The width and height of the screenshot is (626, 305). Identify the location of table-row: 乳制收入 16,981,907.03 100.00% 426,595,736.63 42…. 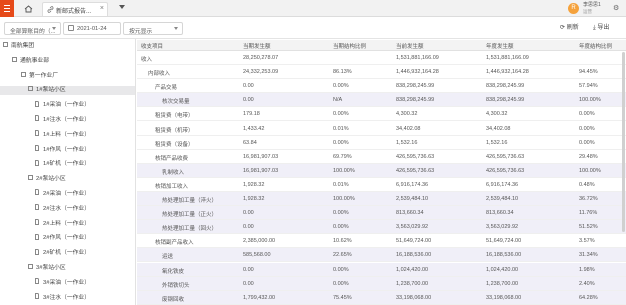
(381, 170).